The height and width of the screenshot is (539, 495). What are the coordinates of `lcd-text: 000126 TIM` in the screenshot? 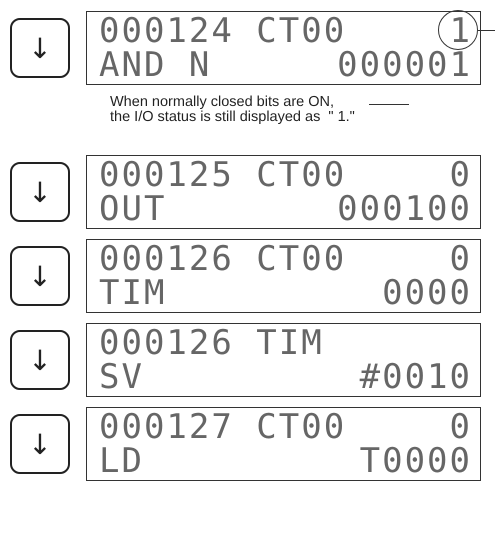 It's located at (211, 343).